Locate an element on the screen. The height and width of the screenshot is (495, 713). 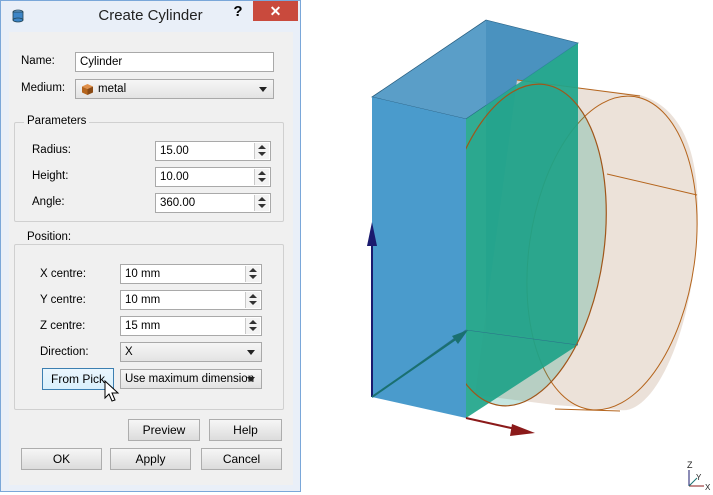
help-button: Help is located at coordinates (245, 430).